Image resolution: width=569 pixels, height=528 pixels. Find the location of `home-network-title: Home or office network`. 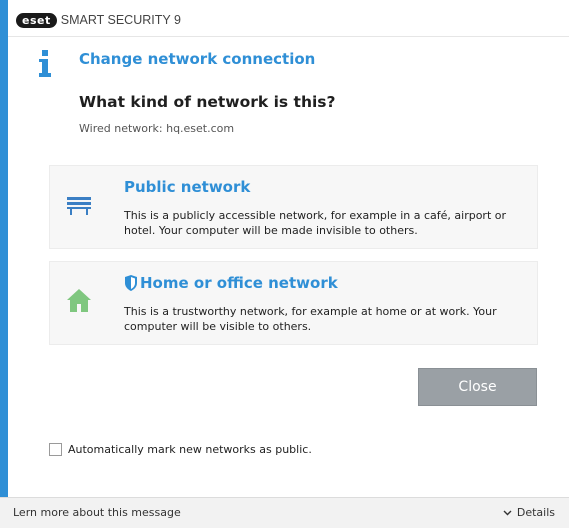

home-network-title: Home or office network is located at coordinates (239, 283).